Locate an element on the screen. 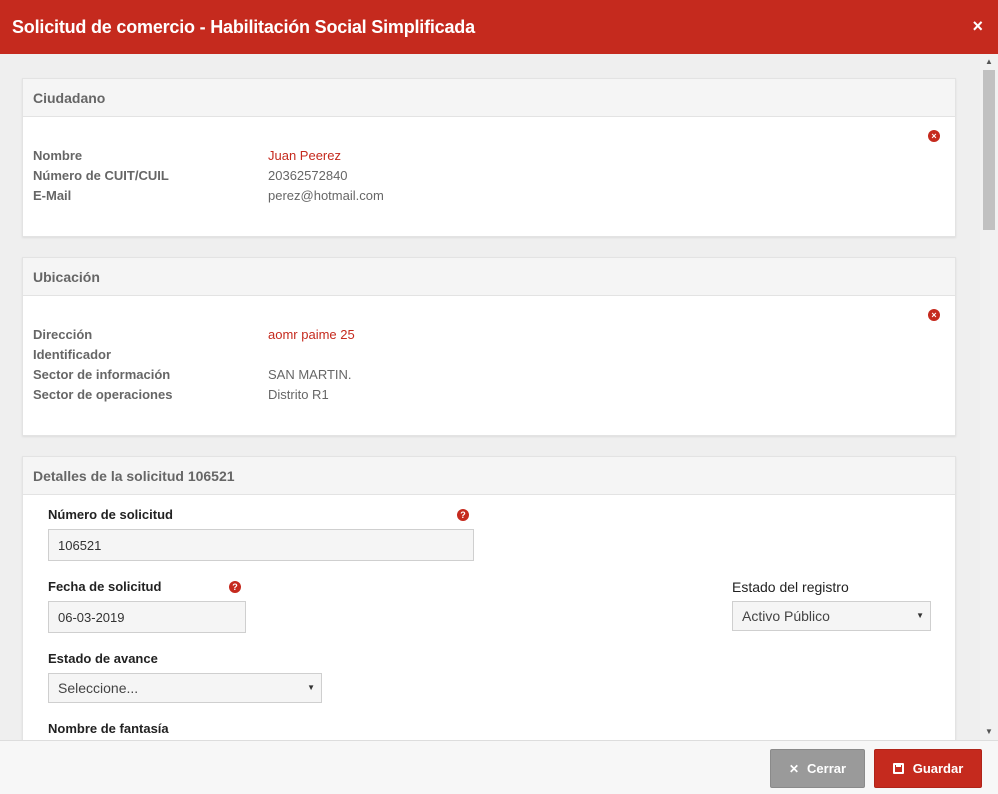 Image resolution: width=998 pixels, height=794 pixels. info-value: Juan Peerez is located at coordinates (304, 155).